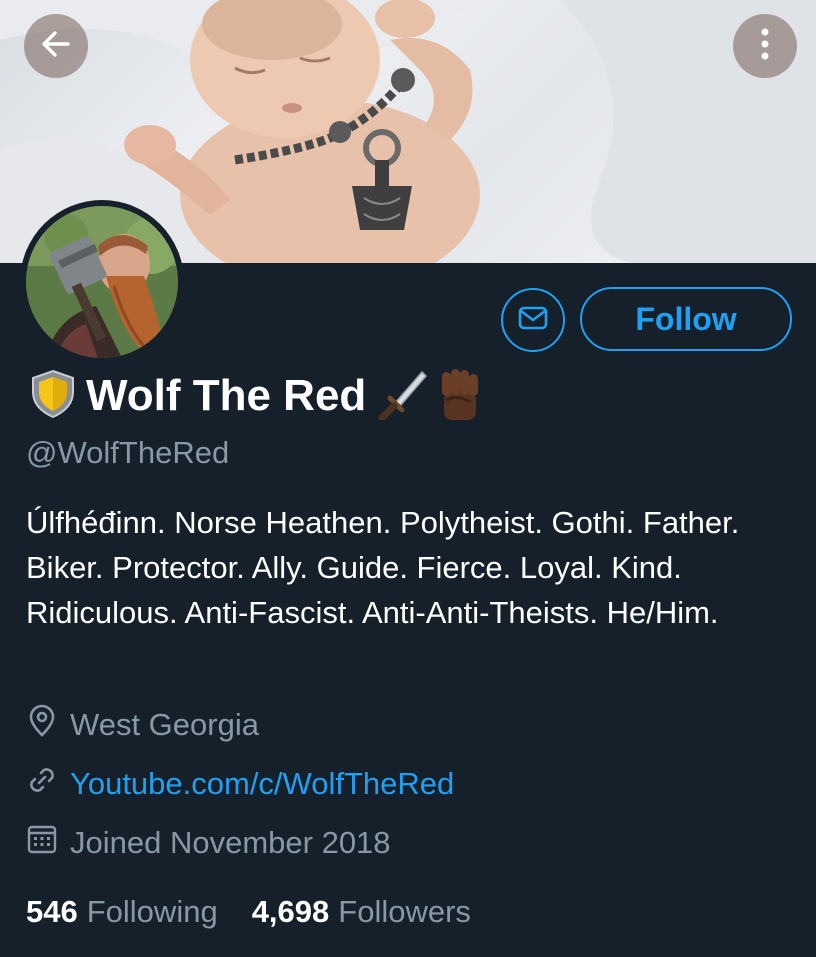  Describe the element at coordinates (152, 911) in the screenshot. I see `following-label: Following` at that location.